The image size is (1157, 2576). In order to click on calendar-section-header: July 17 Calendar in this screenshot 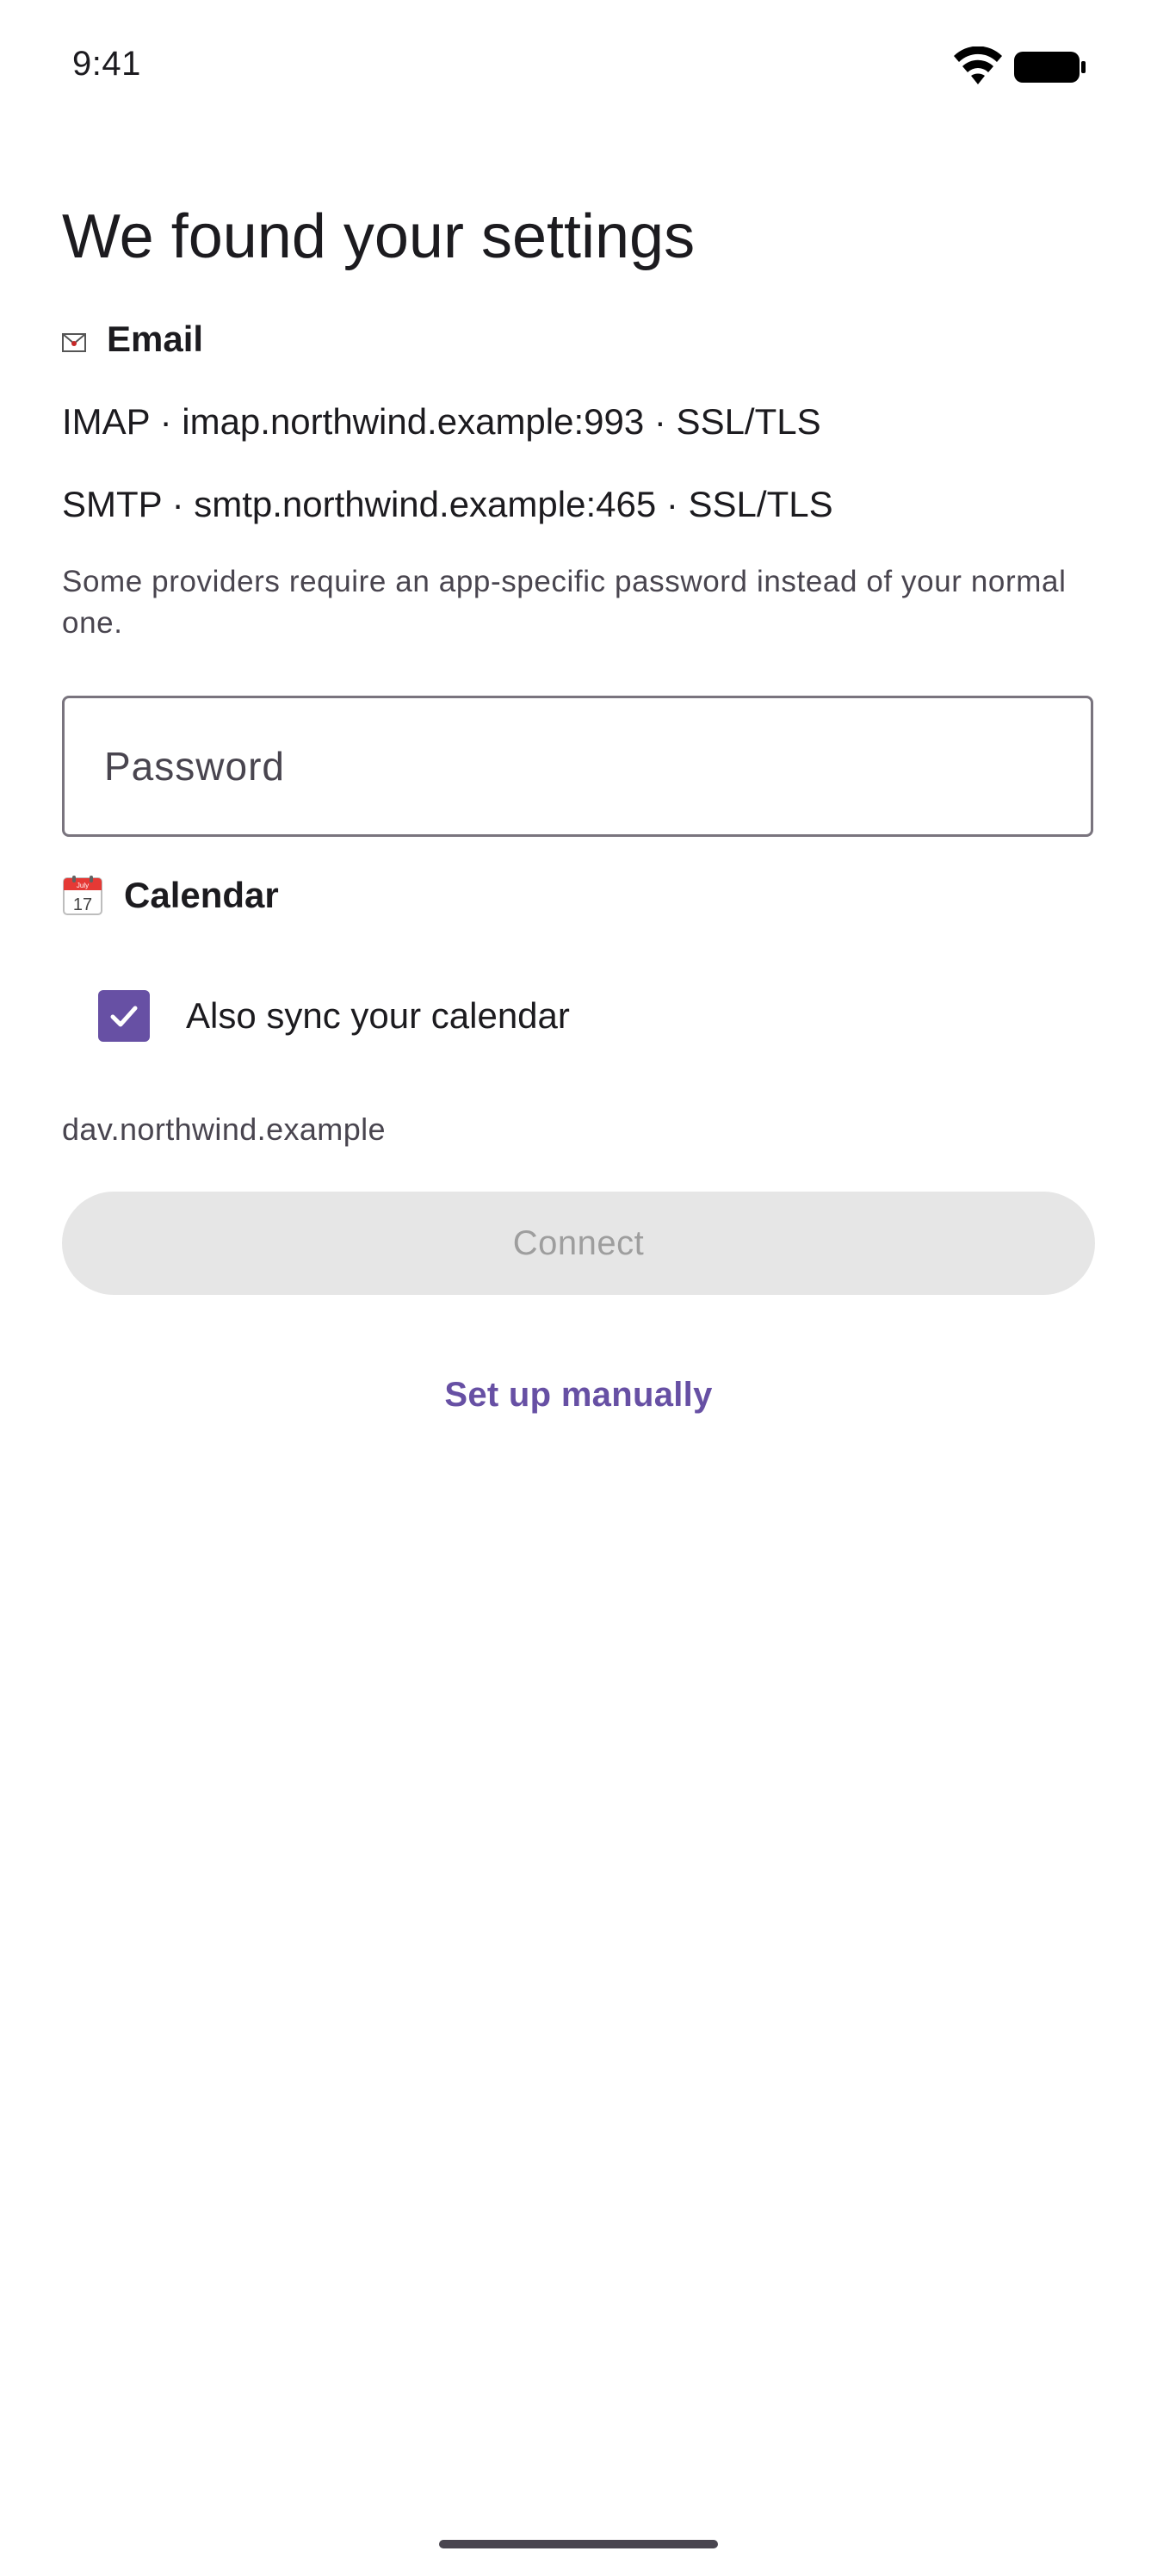, I will do `click(170, 895)`.